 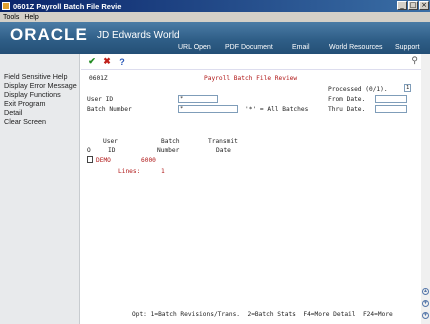 I want to click on thru-date-label: Thru Date., so click(x=347, y=109).